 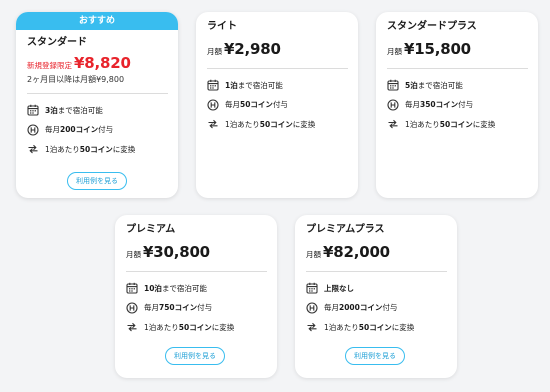 I want to click on price: ¥30,800, so click(x=176, y=252).